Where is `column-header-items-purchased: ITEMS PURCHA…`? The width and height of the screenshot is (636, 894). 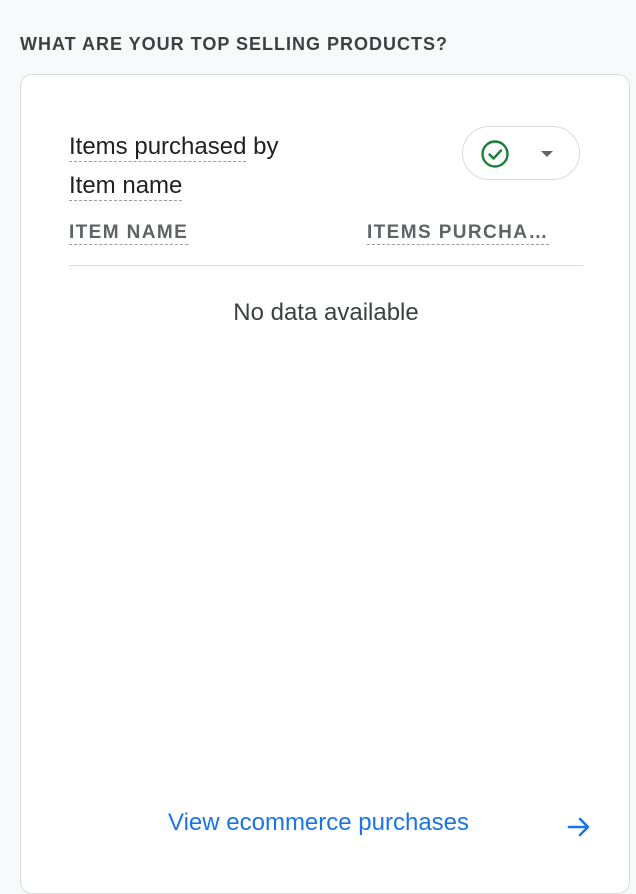 column-header-items-purchased: ITEMS PURCHA… is located at coordinates (458, 233).